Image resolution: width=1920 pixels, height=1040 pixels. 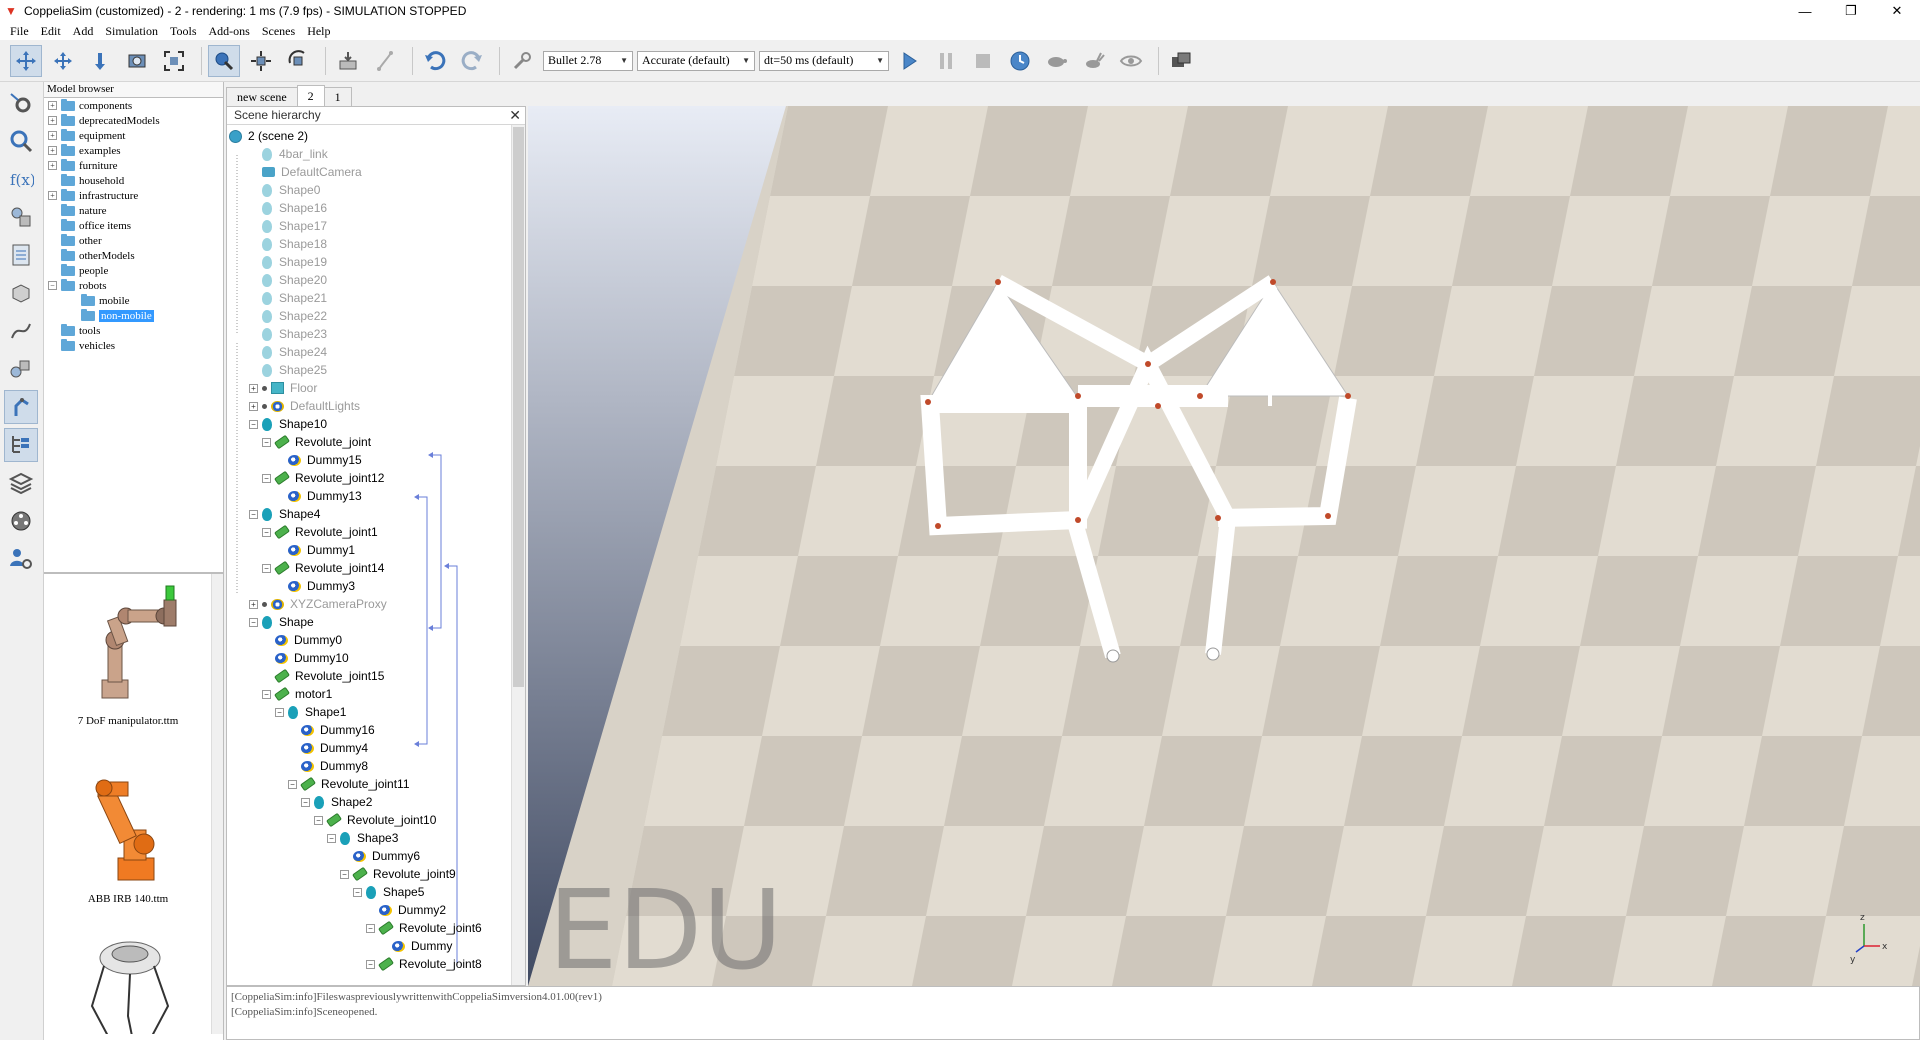 What do you see at coordinates (1897, 11) in the screenshot?
I see `close-button: ✕` at bounding box center [1897, 11].